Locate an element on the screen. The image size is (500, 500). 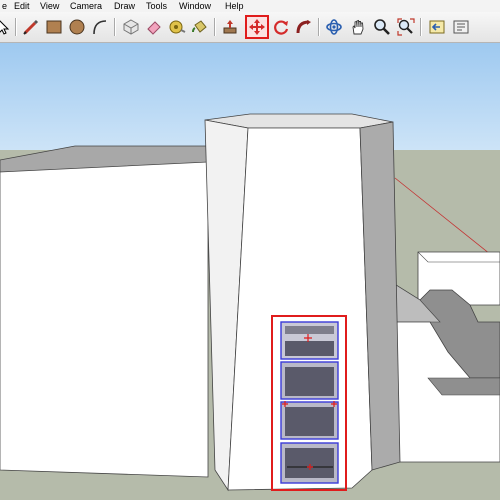
menu-view: View is located at coordinates (49, 6).